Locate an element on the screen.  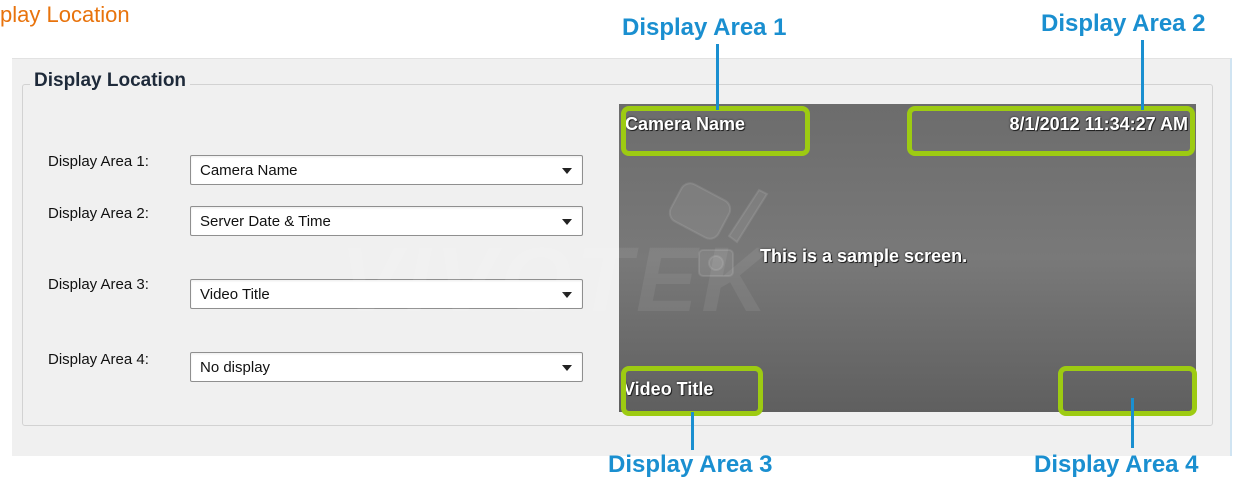
display-area-1-label: Display Area 1: is located at coordinates (98, 161).